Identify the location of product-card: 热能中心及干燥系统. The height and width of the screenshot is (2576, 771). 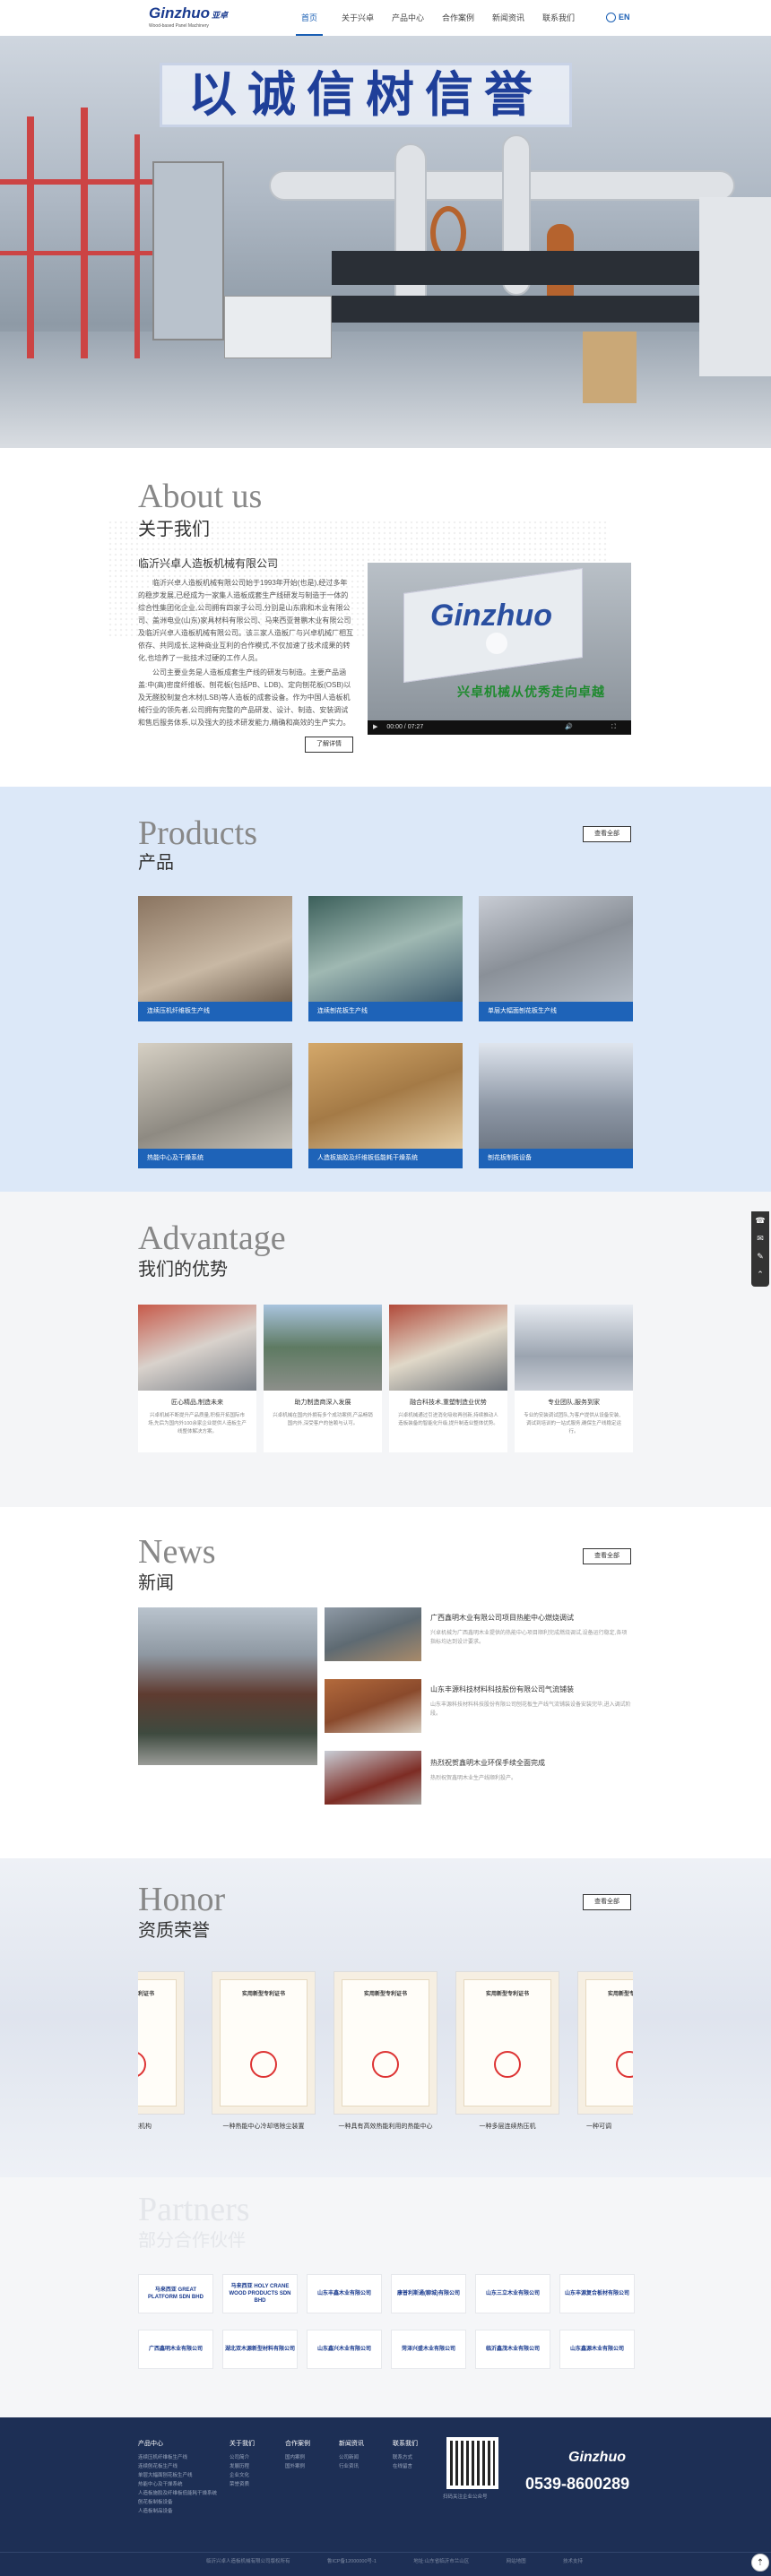
(215, 1105).